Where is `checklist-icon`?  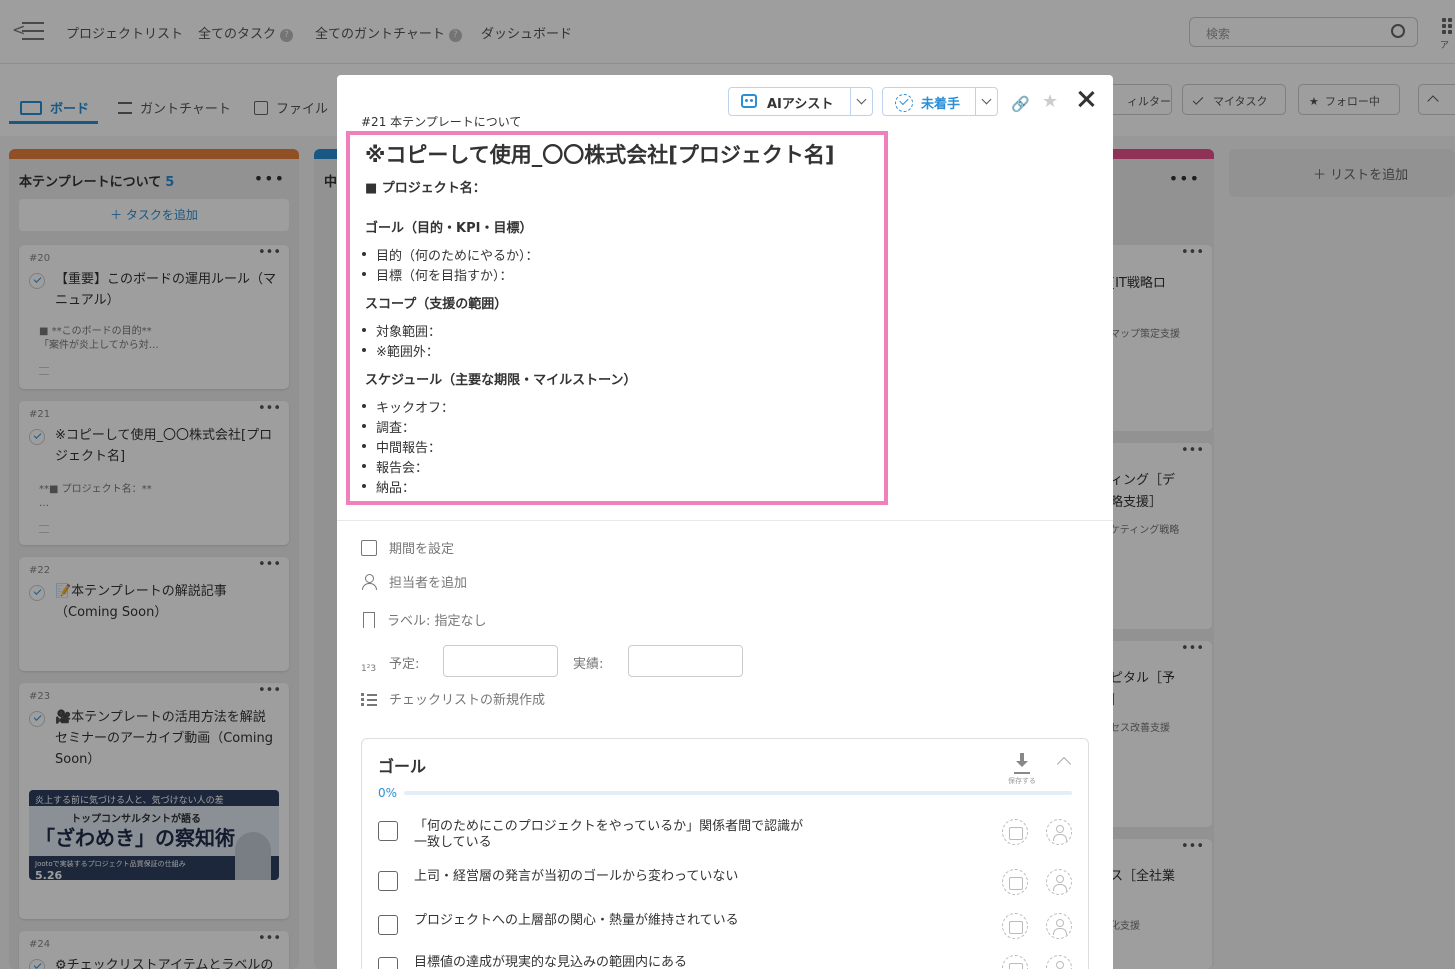
checklist-icon is located at coordinates (369, 699).